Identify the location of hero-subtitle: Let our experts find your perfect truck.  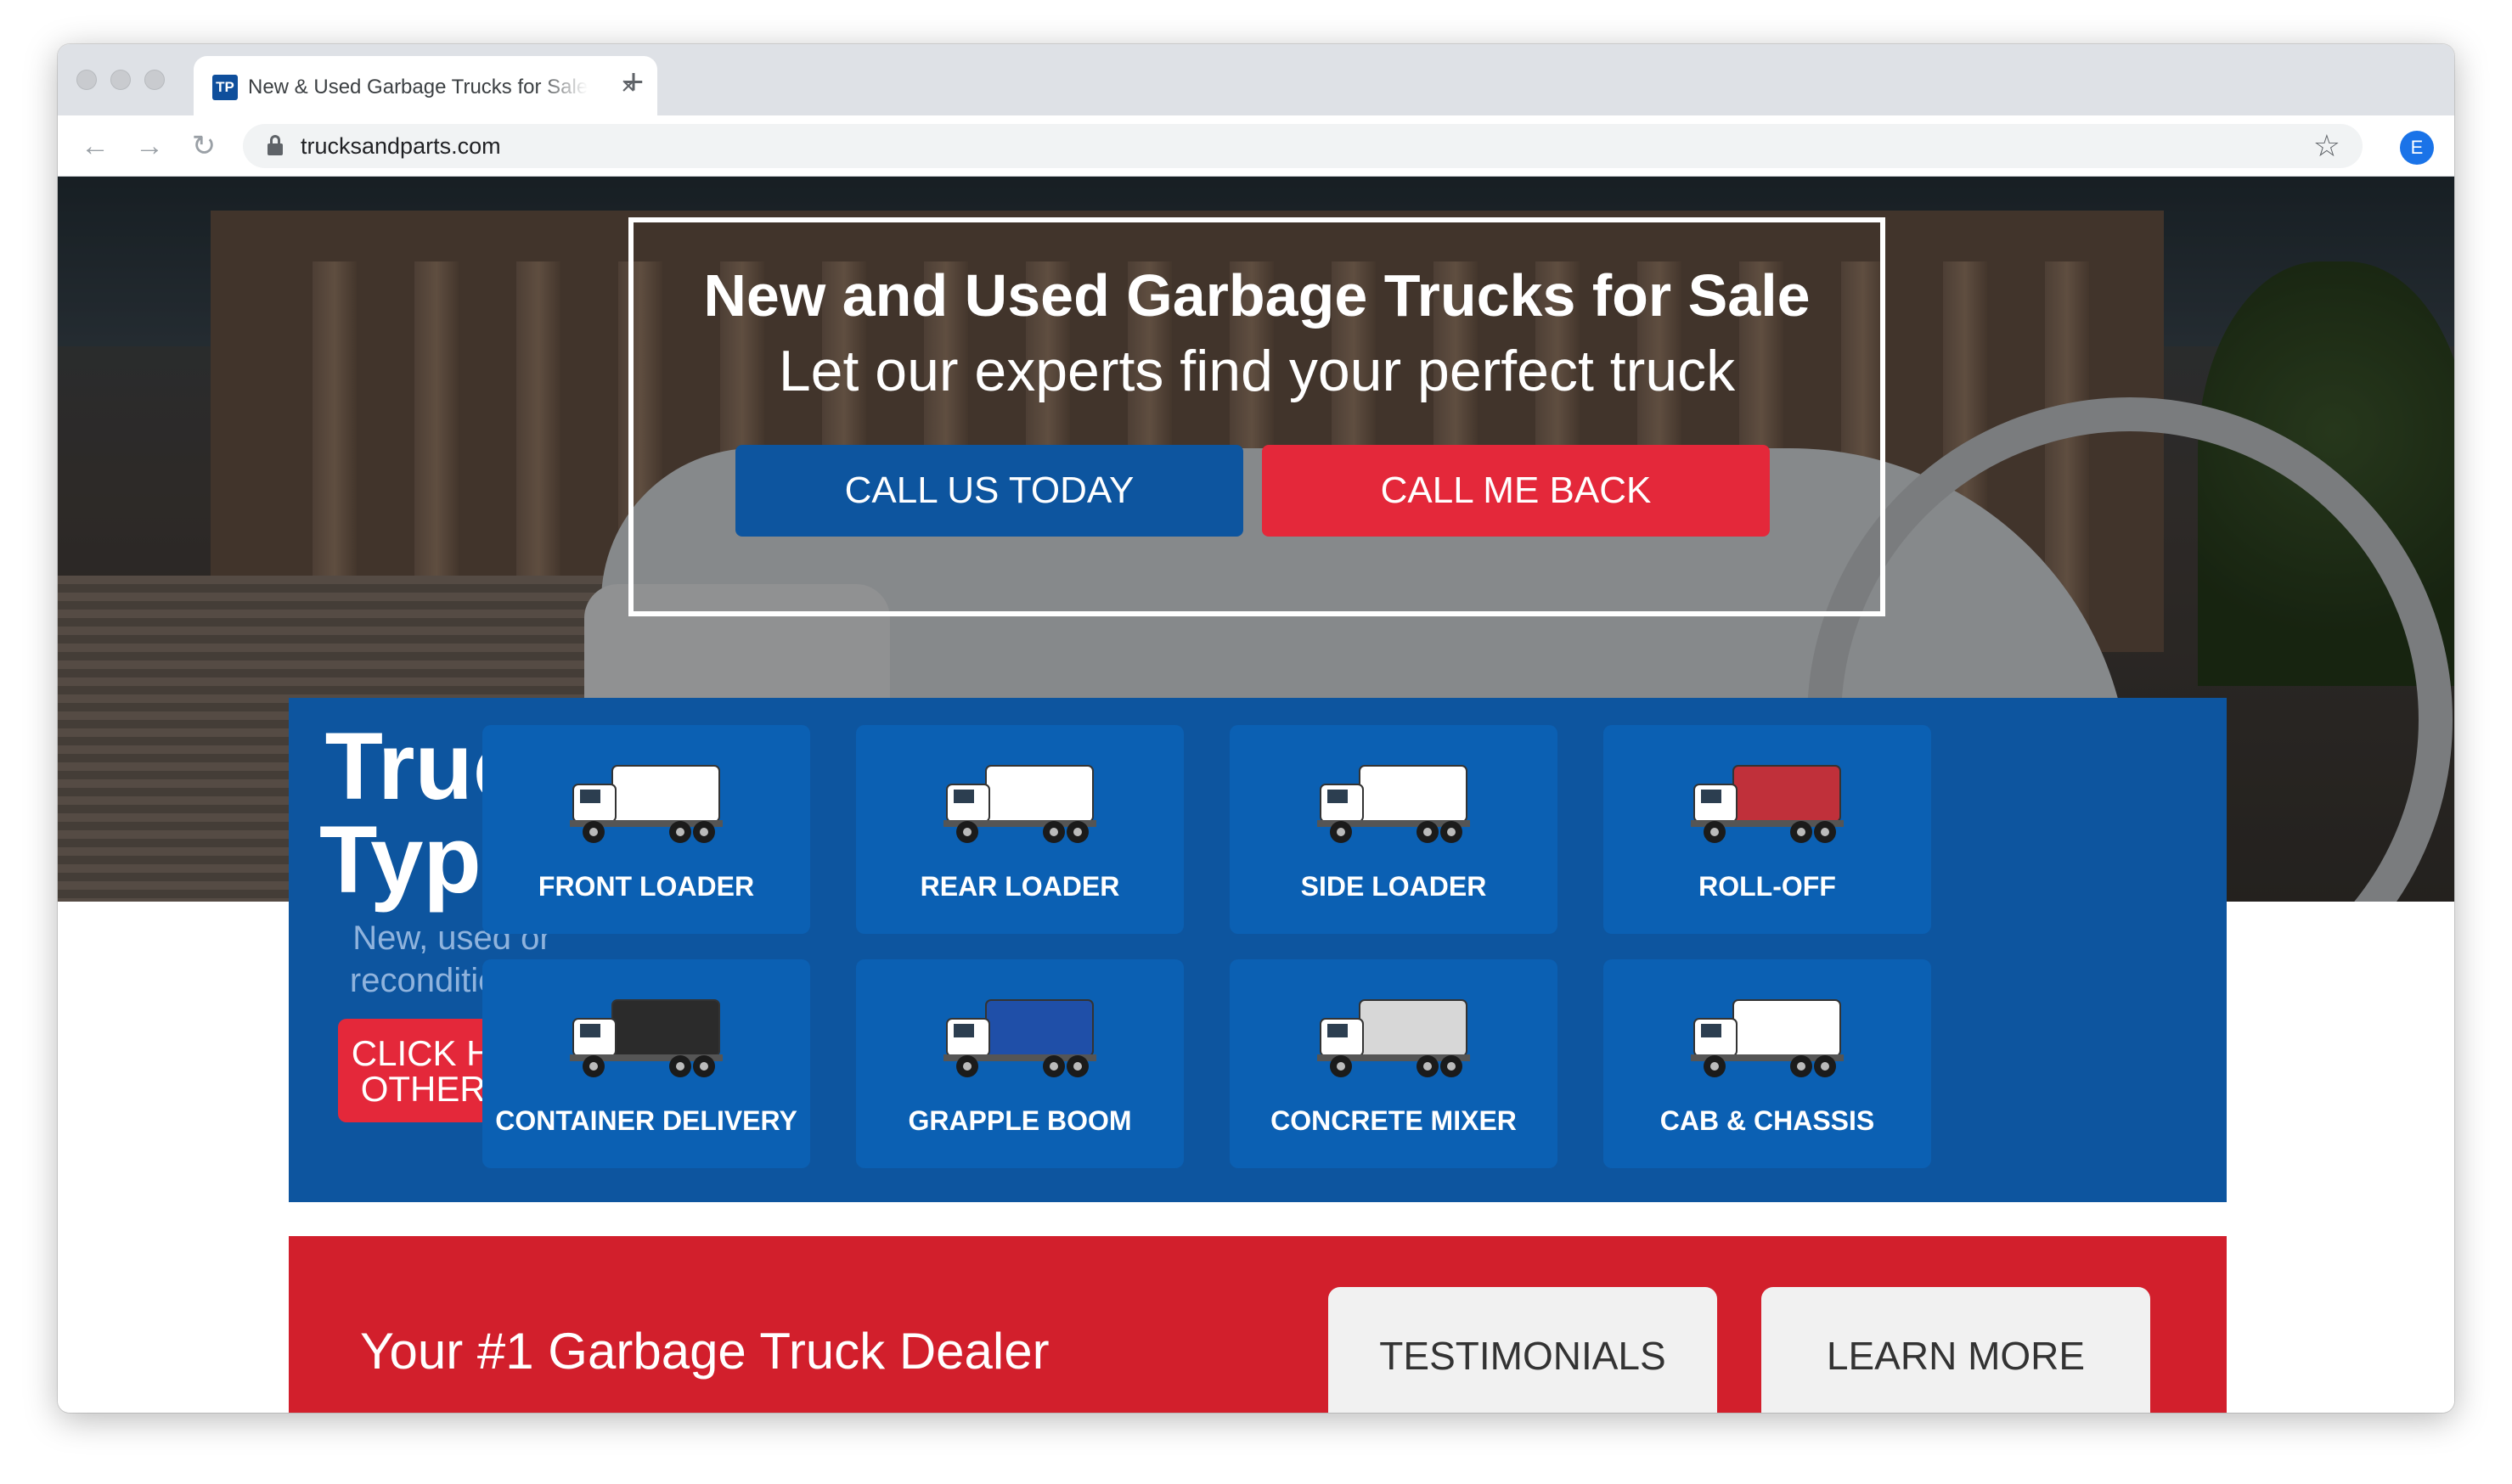
(1257, 371).